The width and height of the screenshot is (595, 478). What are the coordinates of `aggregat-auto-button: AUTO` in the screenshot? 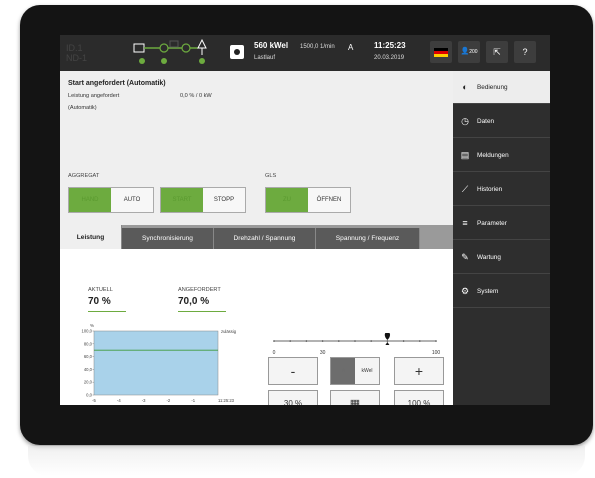 It's located at (132, 200).